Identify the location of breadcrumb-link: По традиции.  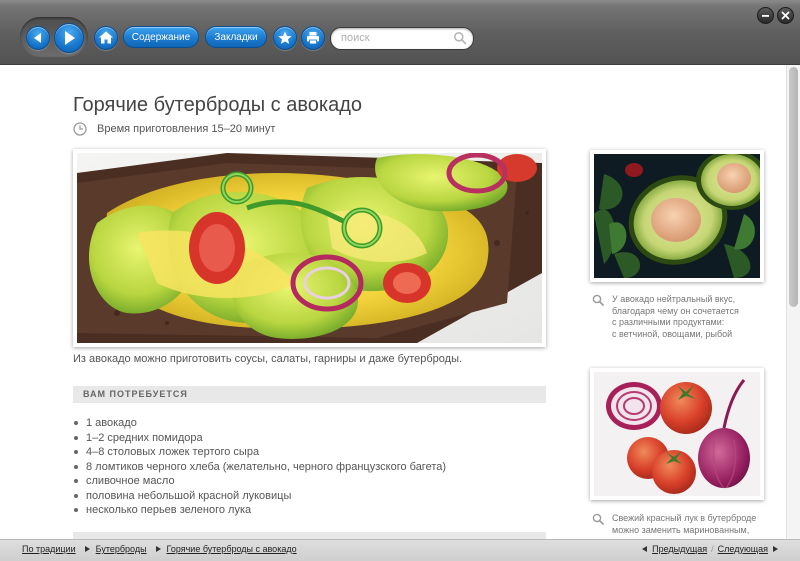
(49, 549).